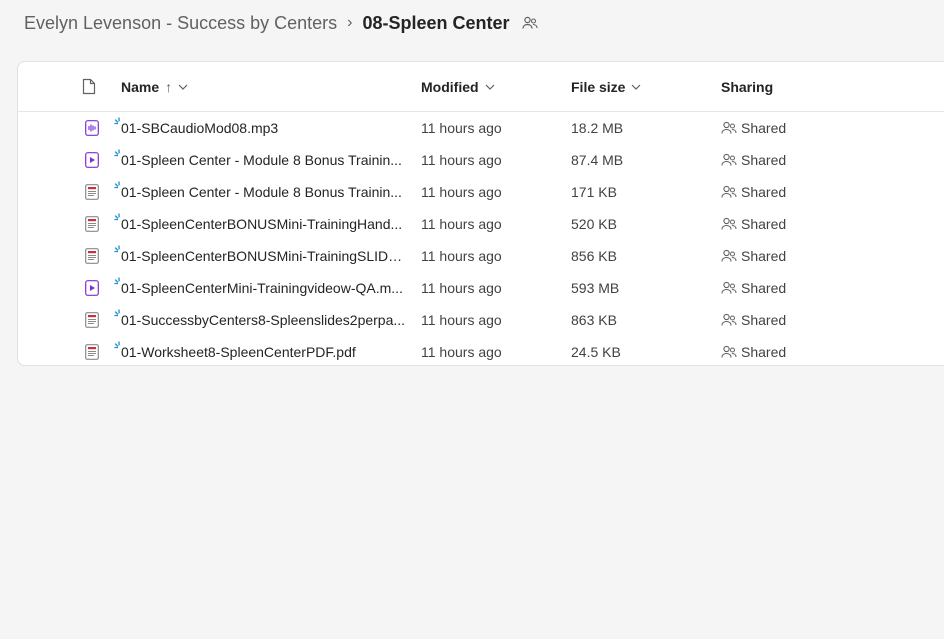 This screenshot has width=944, height=639. What do you see at coordinates (180, 23) in the screenshot?
I see `breadcrumb-parent-link: Evelyn Levenson - Success by Centers` at bounding box center [180, 23].